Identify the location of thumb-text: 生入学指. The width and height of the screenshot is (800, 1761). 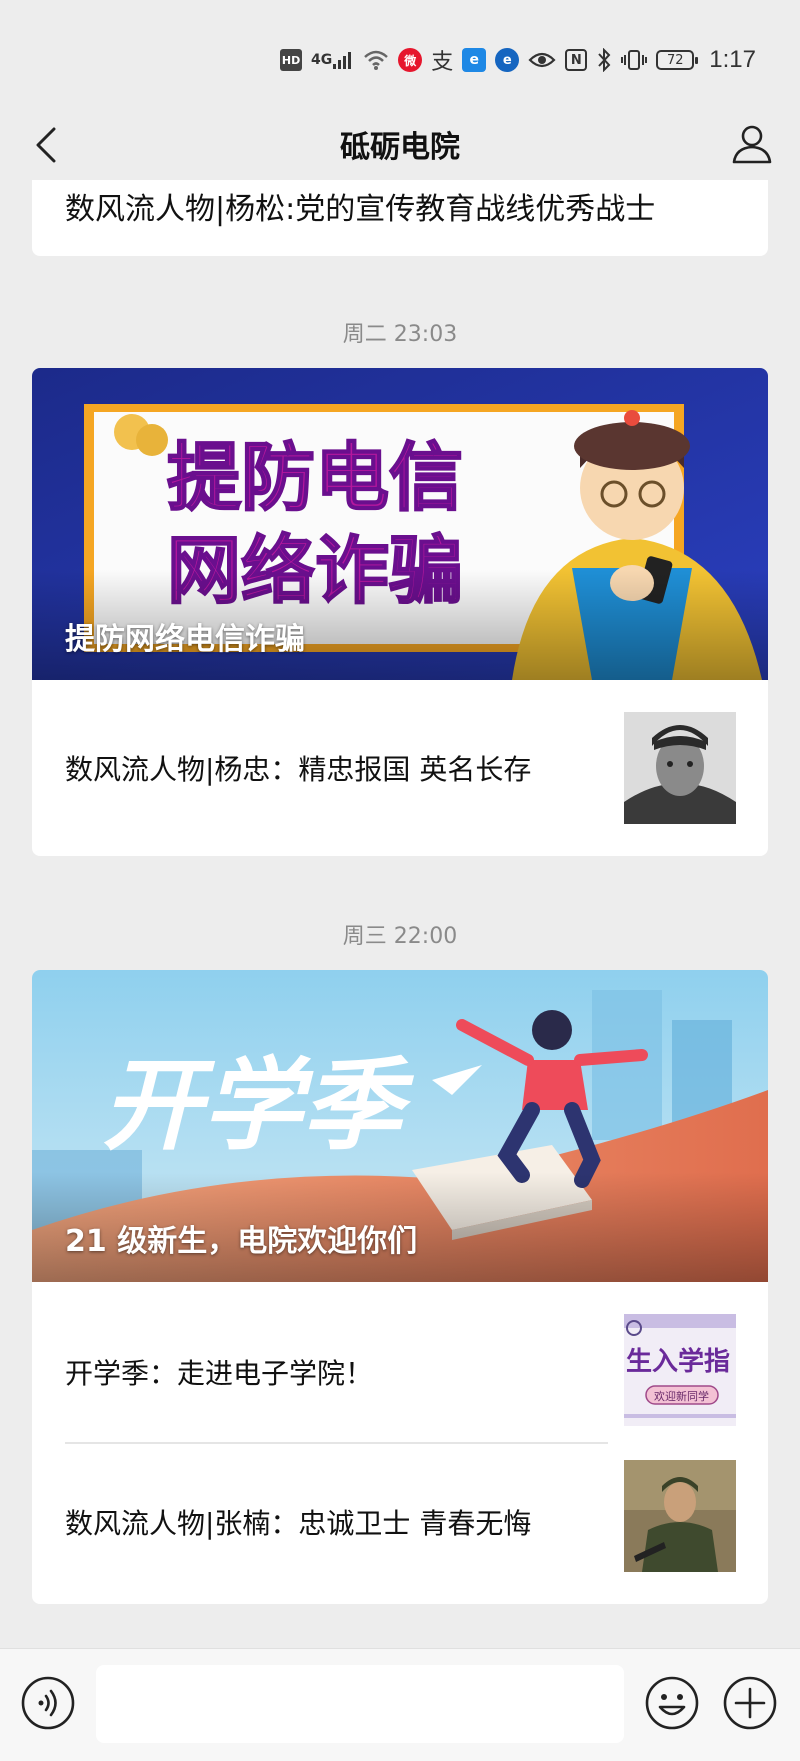
(678, 1361).